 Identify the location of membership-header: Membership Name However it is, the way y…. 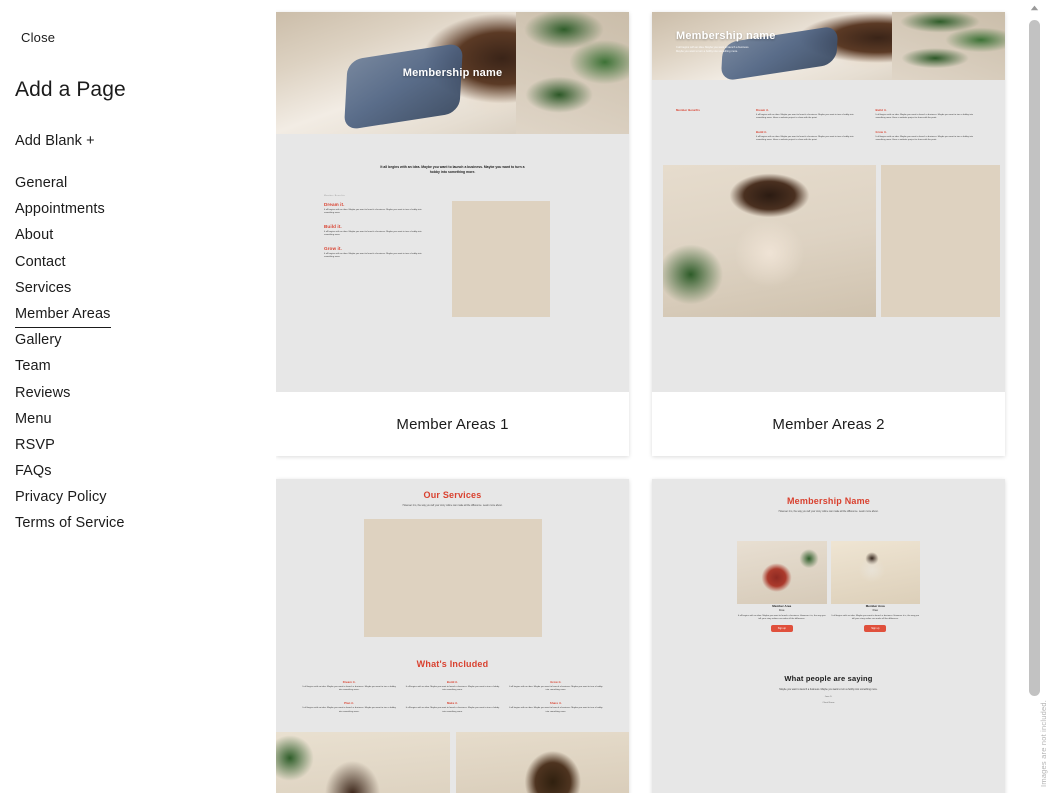
(828, 496).